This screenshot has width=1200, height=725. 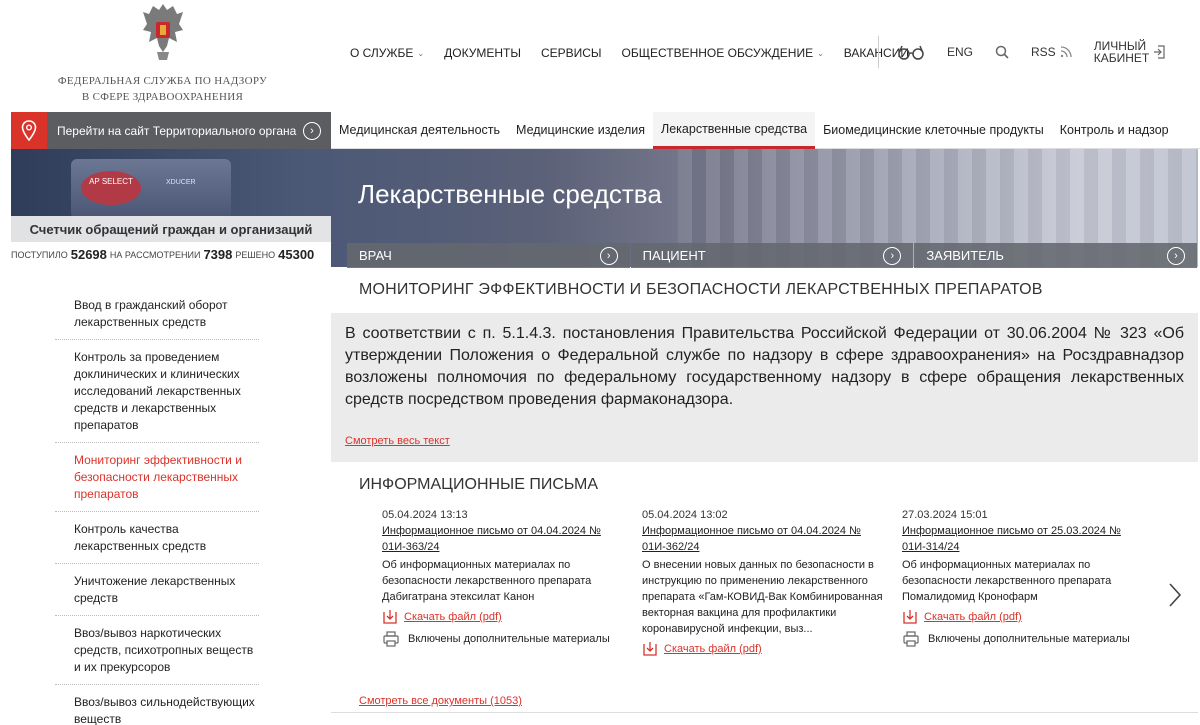 What do you see at coordinates (421, 53) in the screenshot?
I see `chevron-down-icon: ⌄` at bounding box center [421, 53].